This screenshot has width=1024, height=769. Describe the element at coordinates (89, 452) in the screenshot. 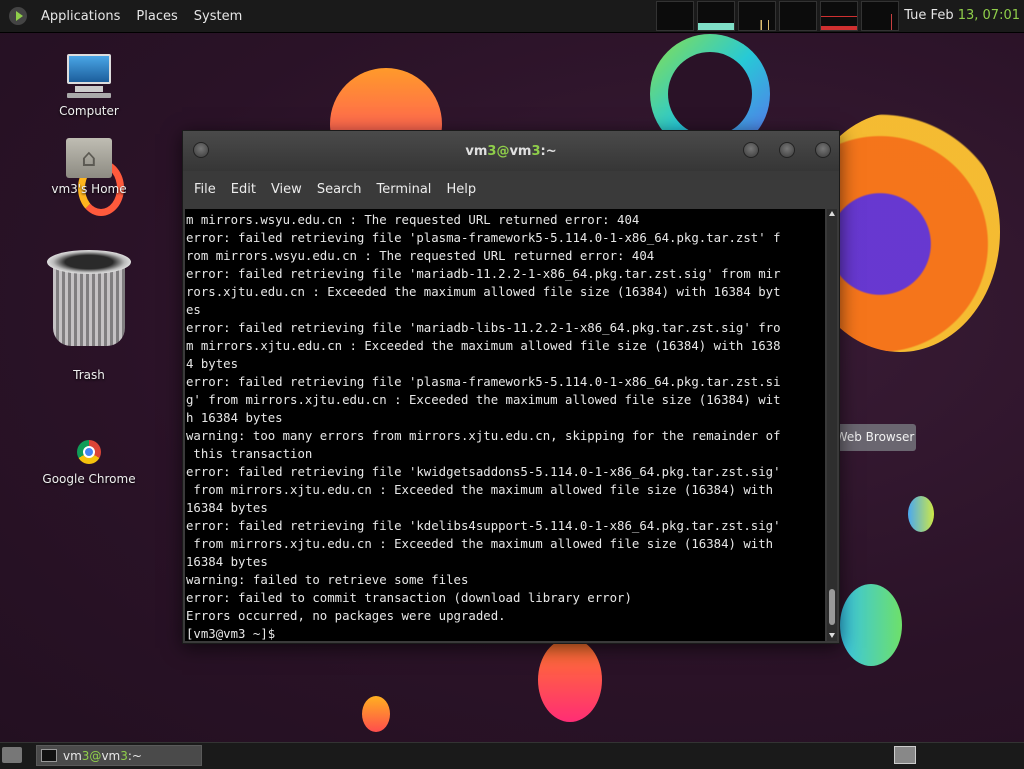

I see `chrome-icon` at that location.